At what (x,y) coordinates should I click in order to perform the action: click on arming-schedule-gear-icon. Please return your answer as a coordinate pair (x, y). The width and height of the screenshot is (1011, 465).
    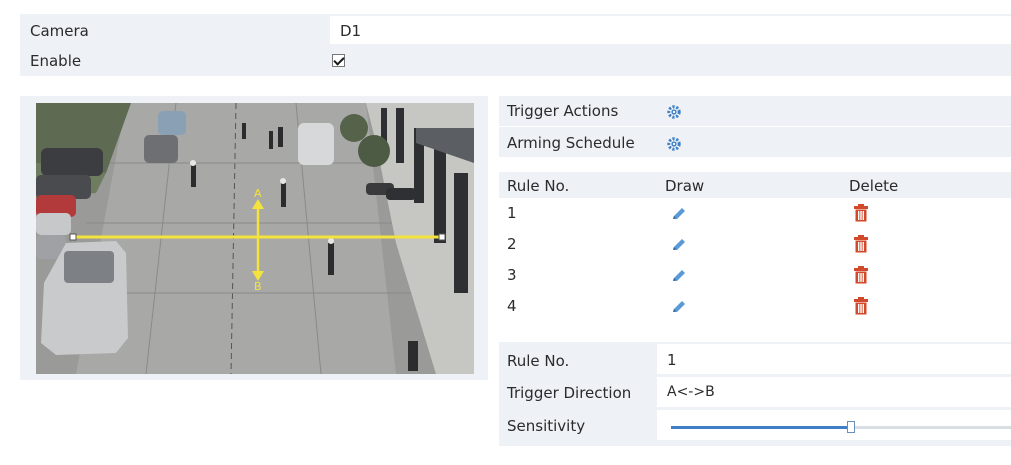
    Looking at the image, I should click on (674, 144).